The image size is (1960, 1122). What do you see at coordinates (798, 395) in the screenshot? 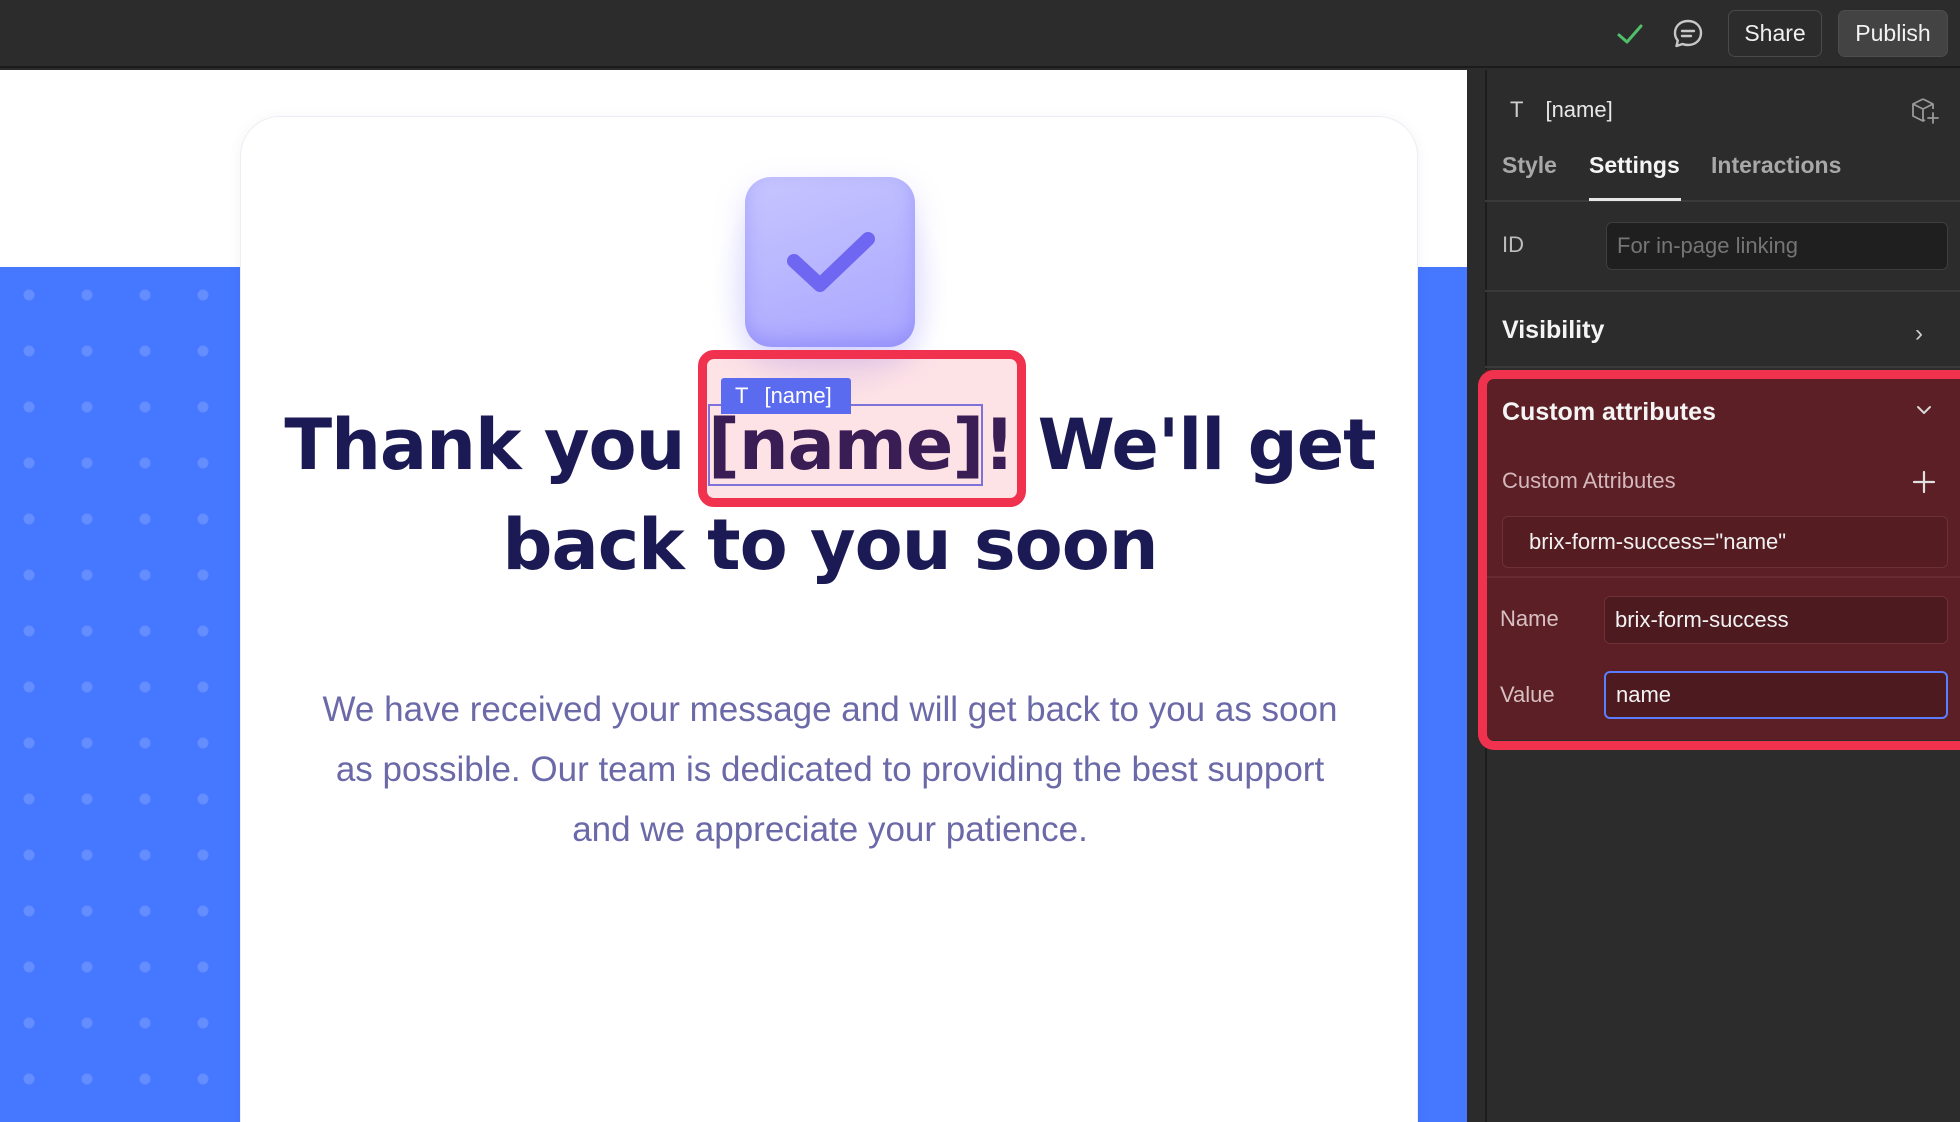
I see `selection-label-text: [name]` at bounding box center [798, 395].